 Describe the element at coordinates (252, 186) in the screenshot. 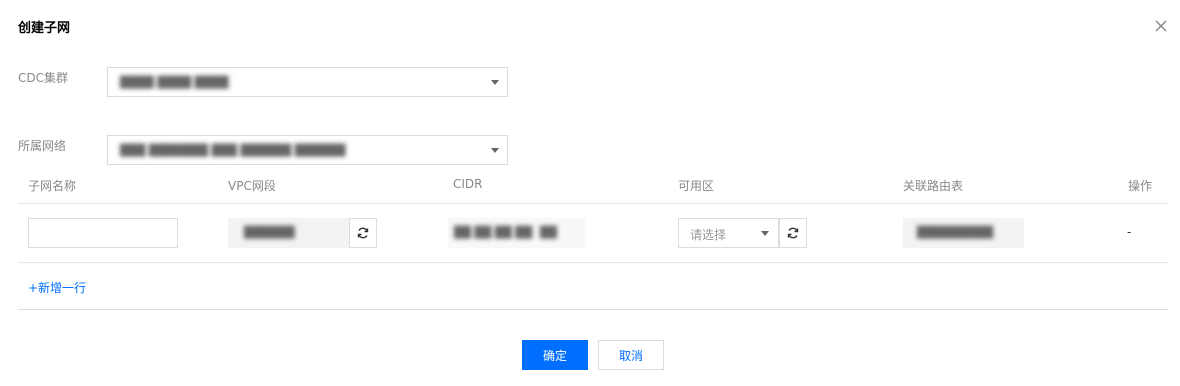

I see `column-header-vpc-segment: VPC网段` at that location.